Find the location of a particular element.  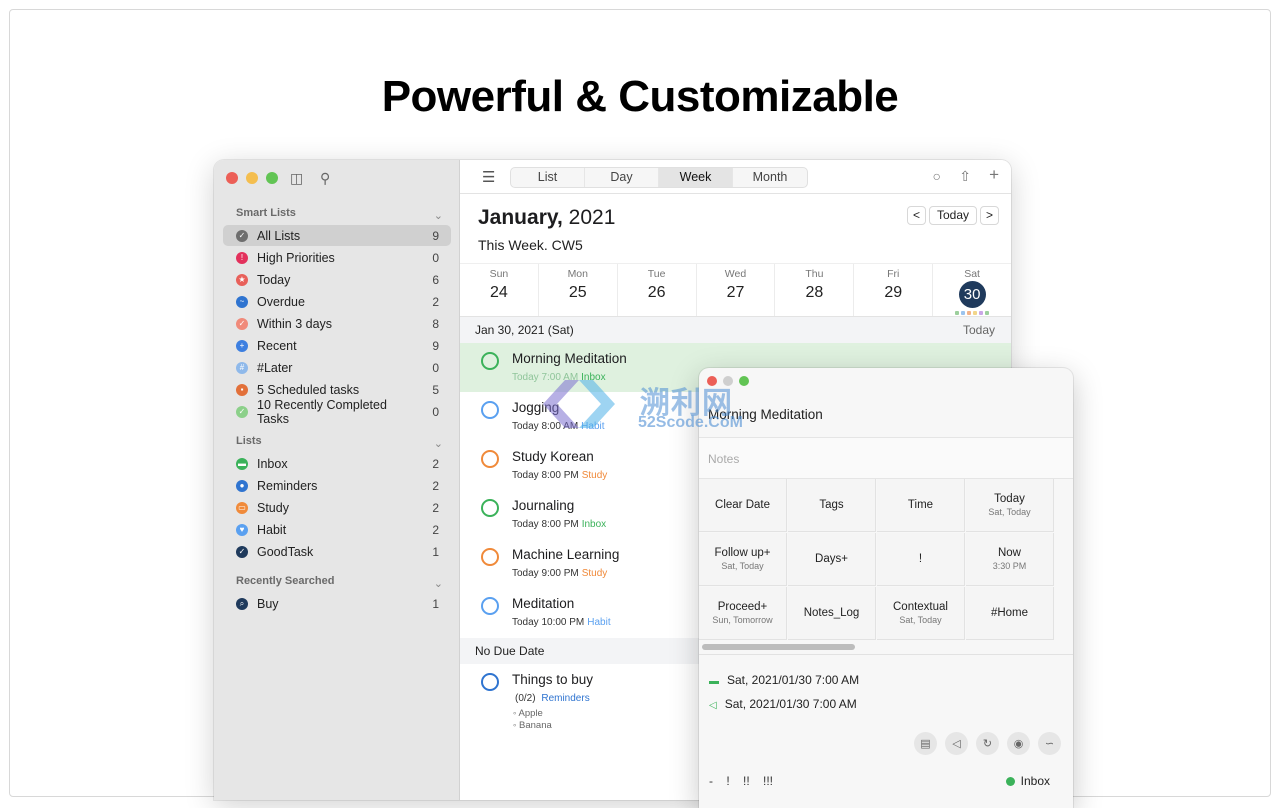

sidebar-item-count: 0 is located at coordinates (435, 411).